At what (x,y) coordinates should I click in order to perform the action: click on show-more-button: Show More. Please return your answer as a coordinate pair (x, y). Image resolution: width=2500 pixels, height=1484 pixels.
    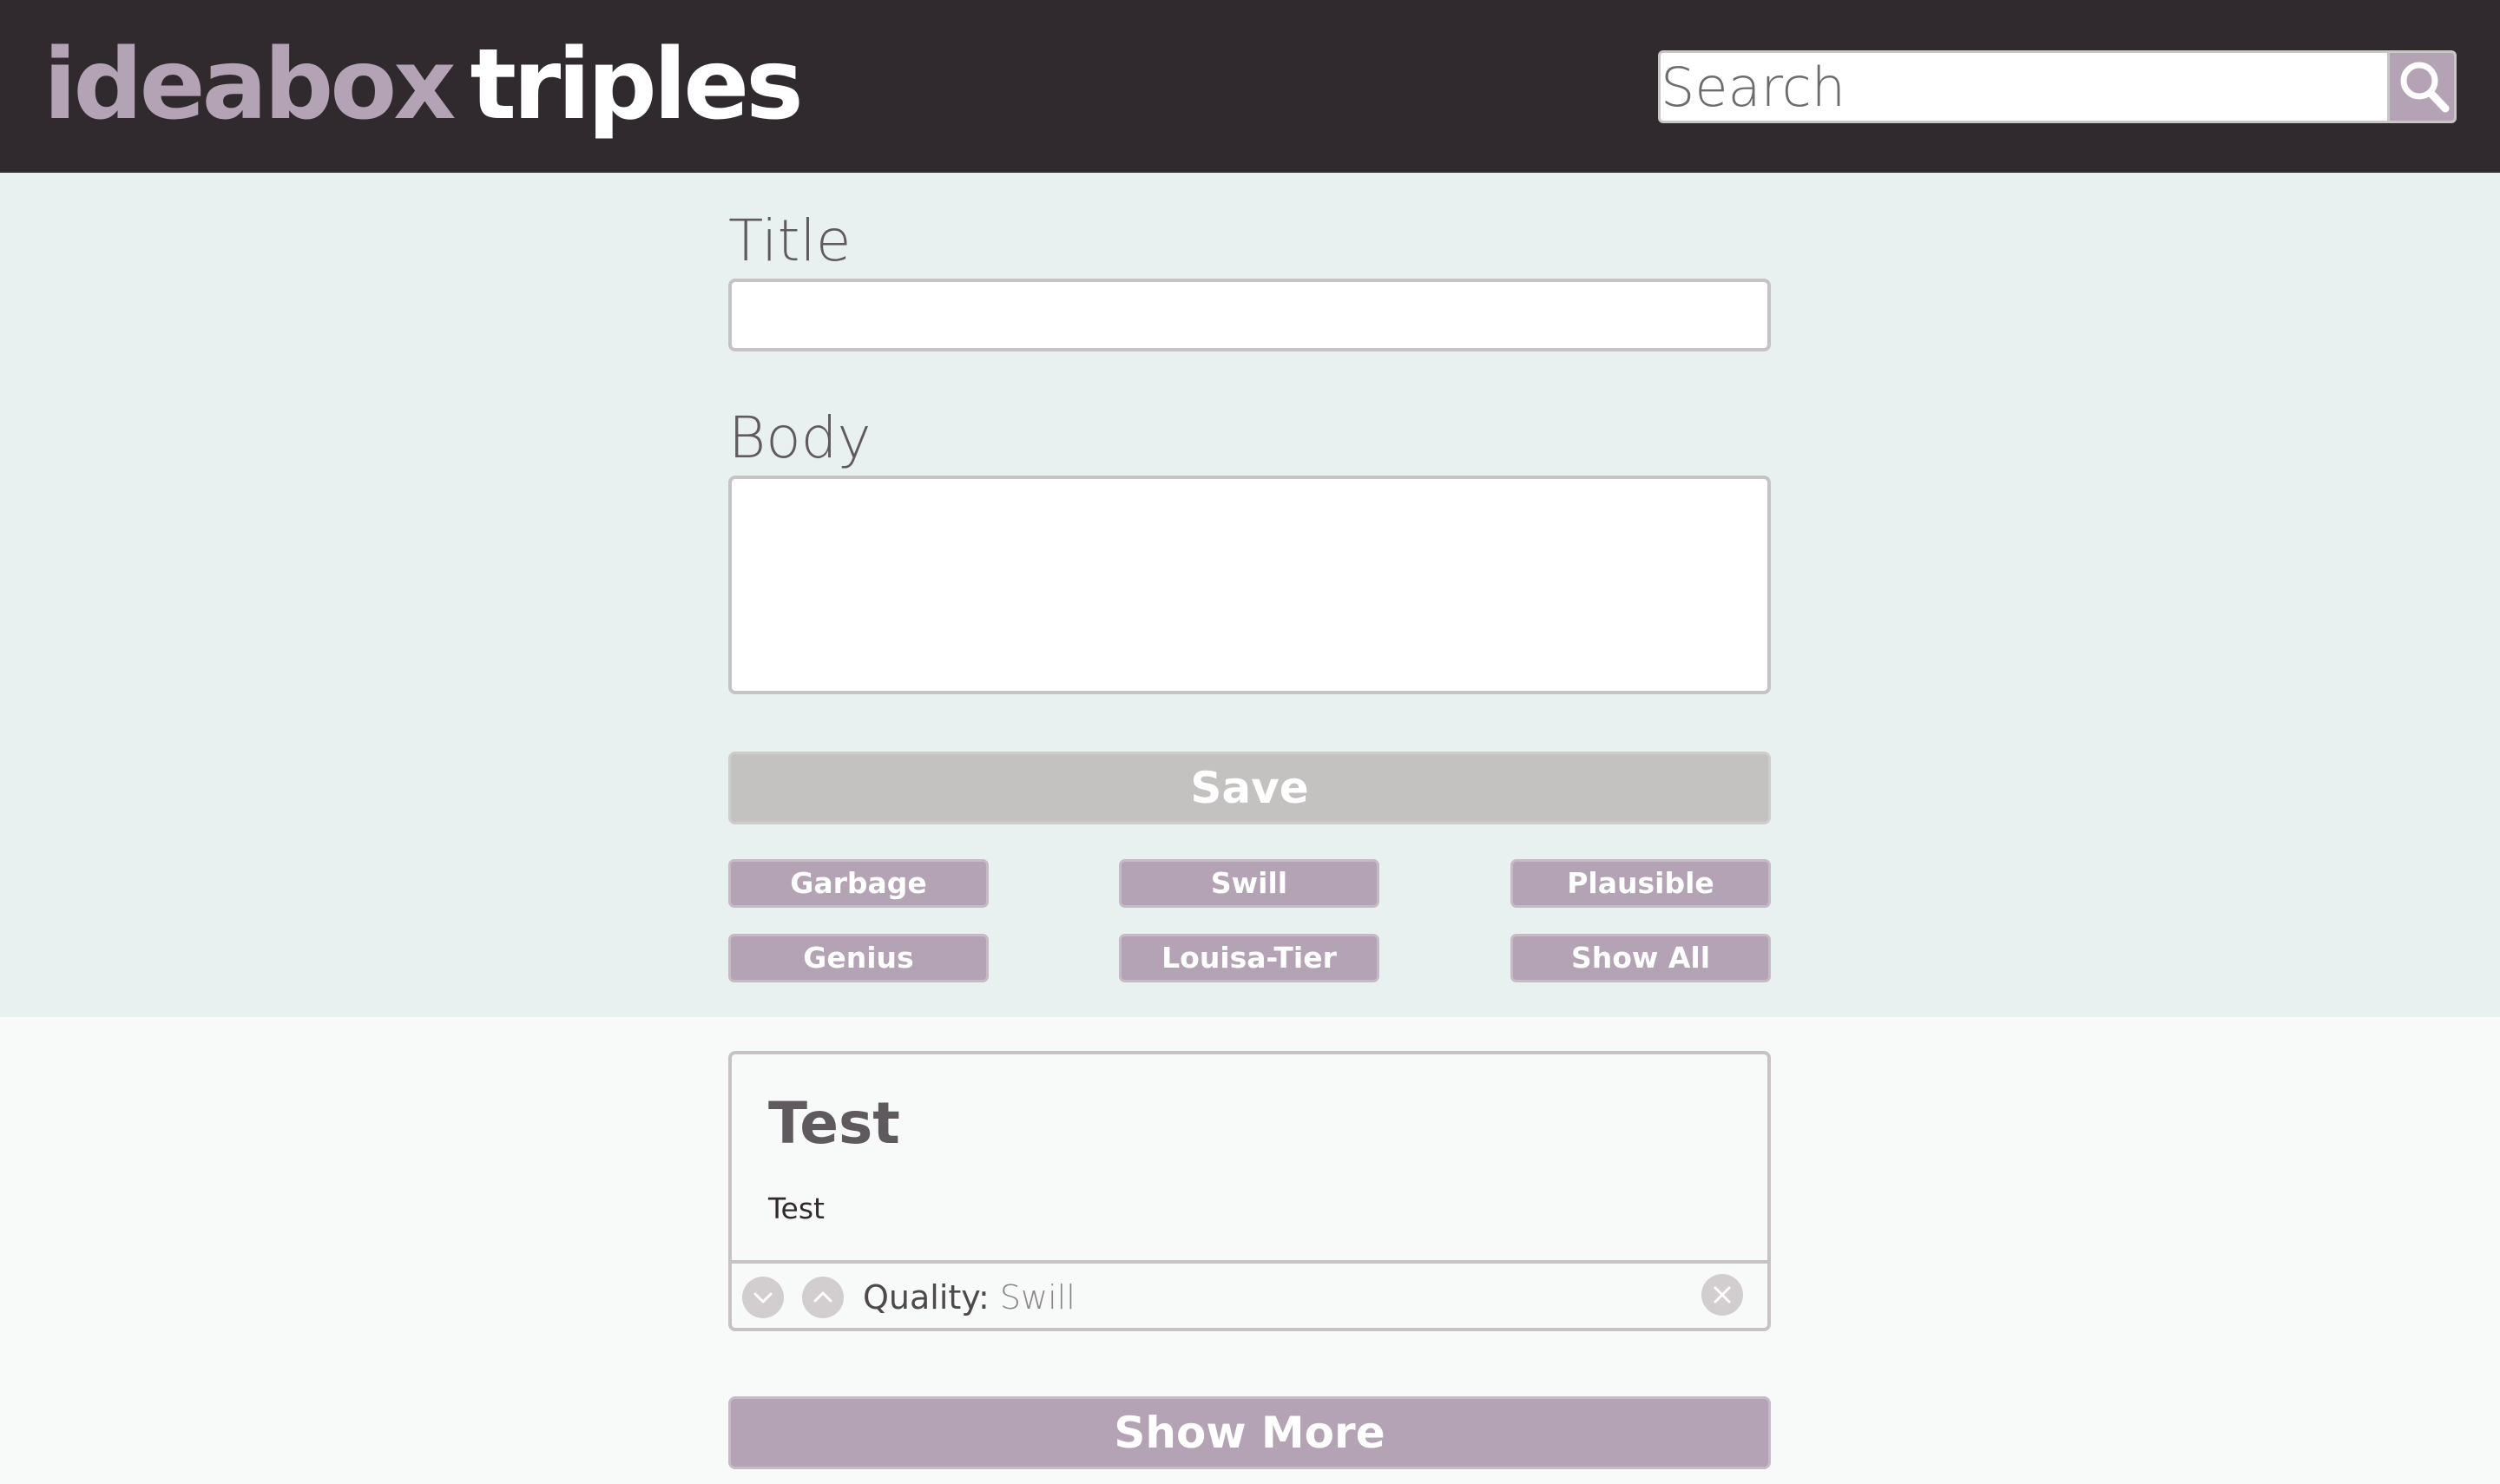
    Looking at the image, I should click on (1249, 1432).